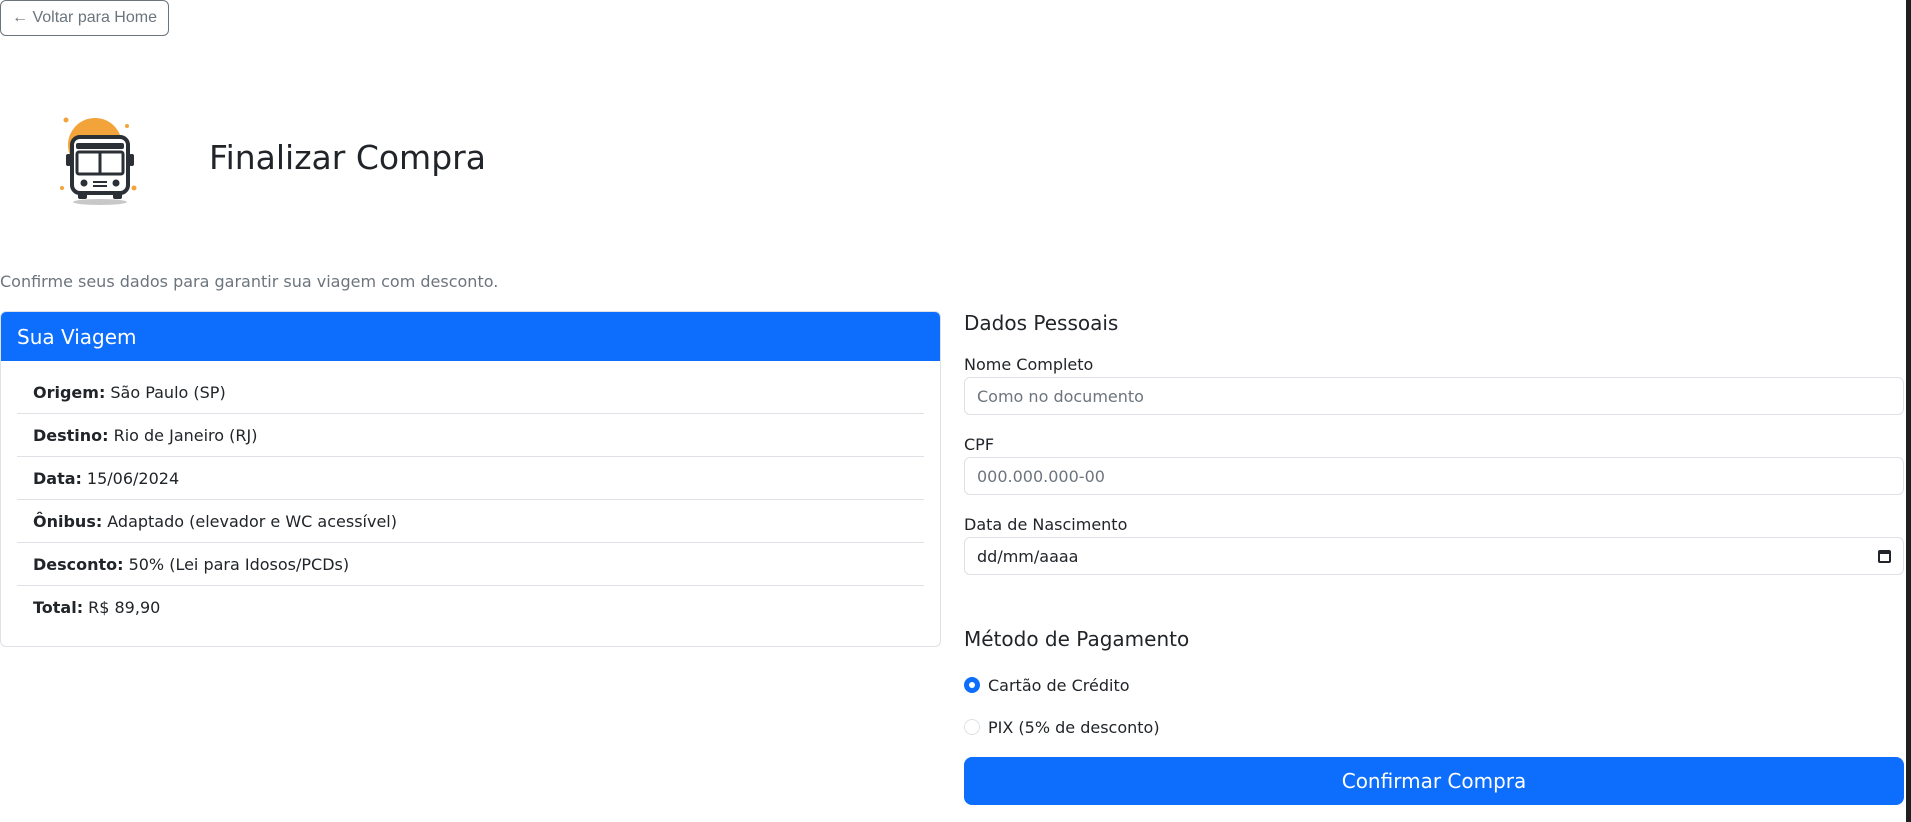 The width and height of the screenshot is (1911, 822). I want to click on trip-item-discount: Desconto: 50% (Lei para Idosos/PCDs), so click(470, 564).